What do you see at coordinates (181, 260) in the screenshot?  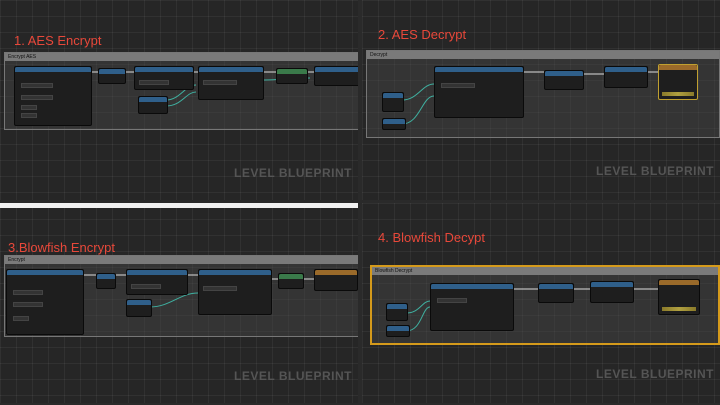 I see `comment-title: Encrypt` at bounding box center [181, 260].